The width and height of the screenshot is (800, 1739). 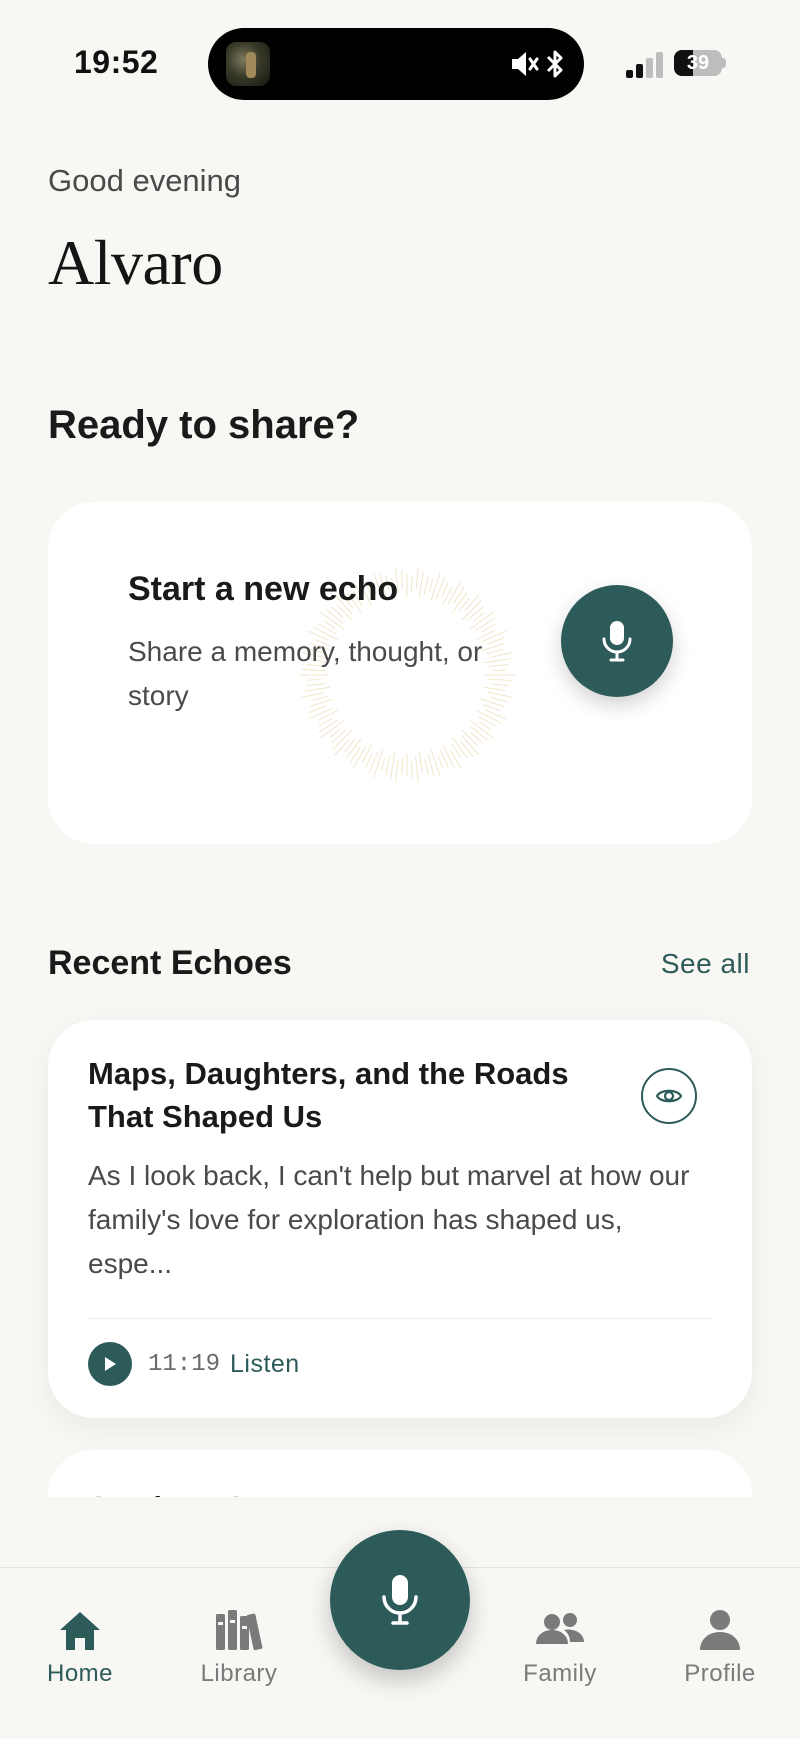 I want to click on start-echo-subtitle: Share a memory, thought, or story, so click(x=305, y=673).